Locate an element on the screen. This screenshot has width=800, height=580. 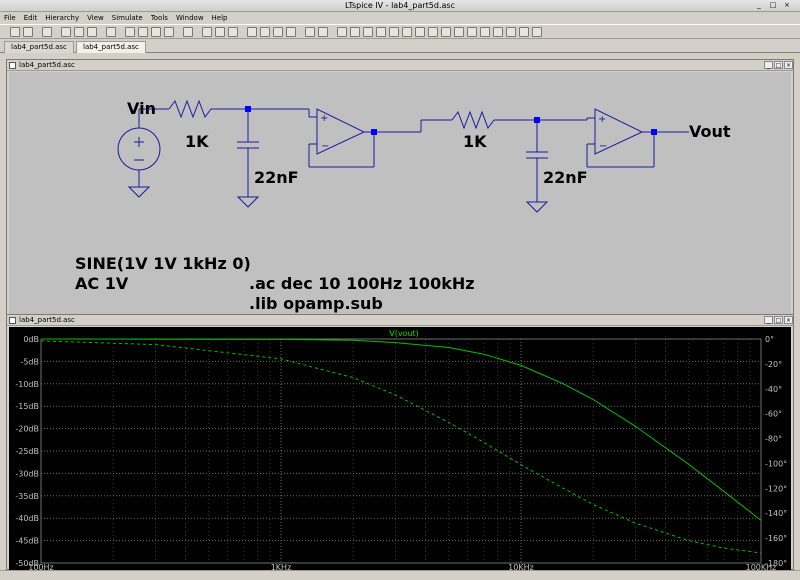
tab-lab4-part5d-1: lab4_part5d.asc is located at coordinates (39, 47).